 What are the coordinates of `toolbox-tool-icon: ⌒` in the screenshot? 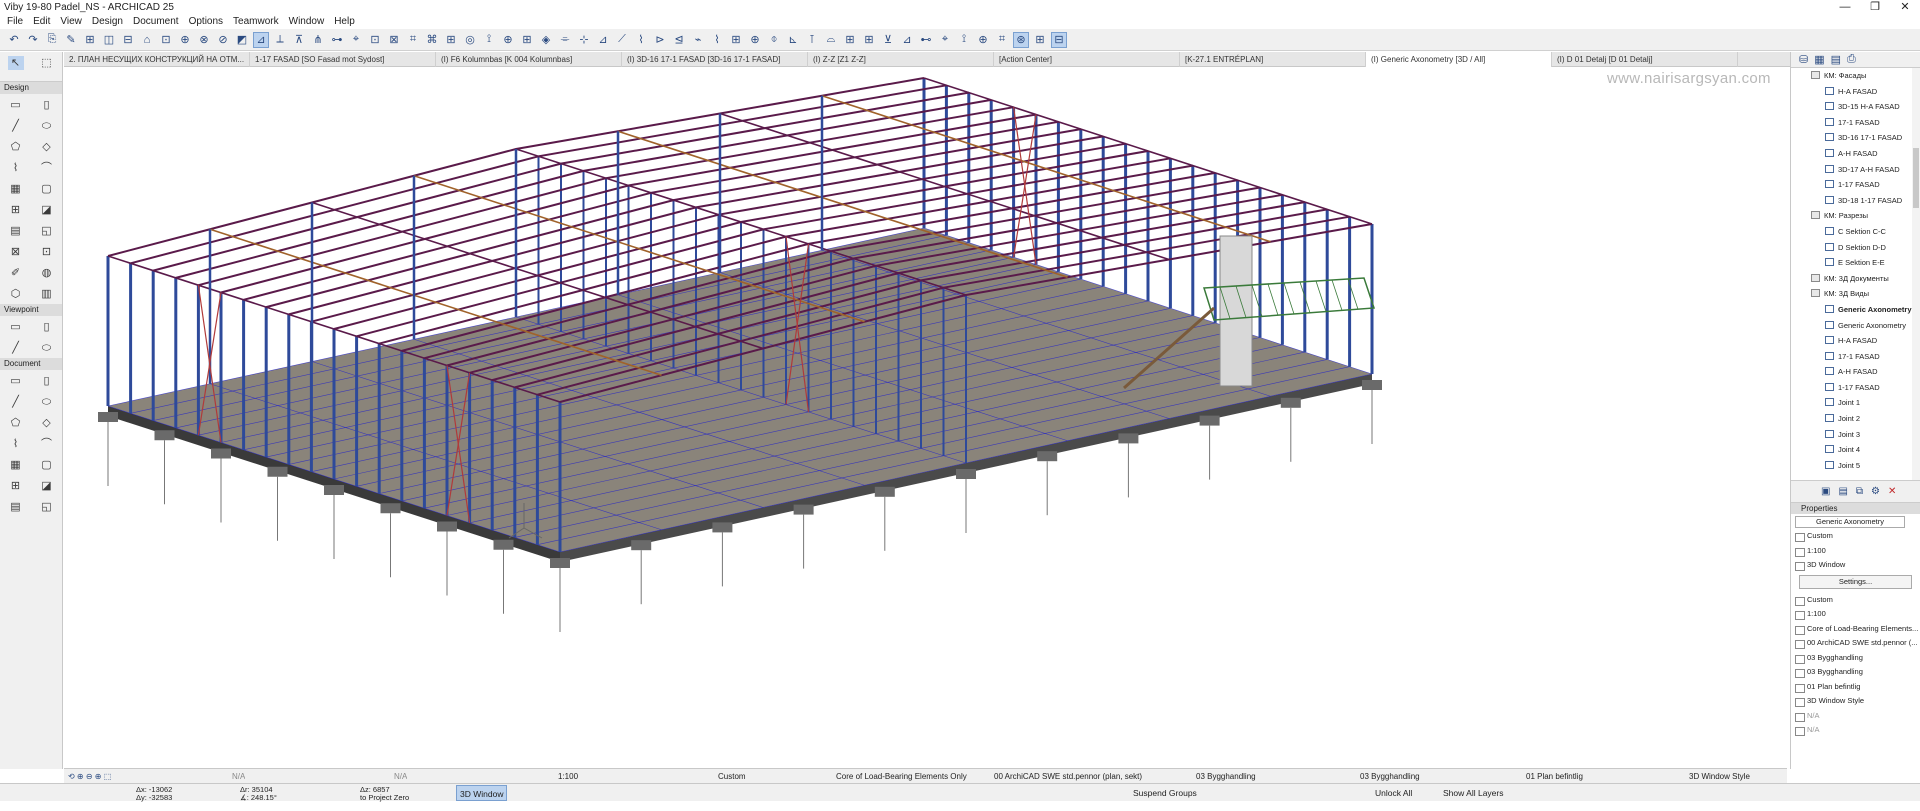 It's located at (47, 168).